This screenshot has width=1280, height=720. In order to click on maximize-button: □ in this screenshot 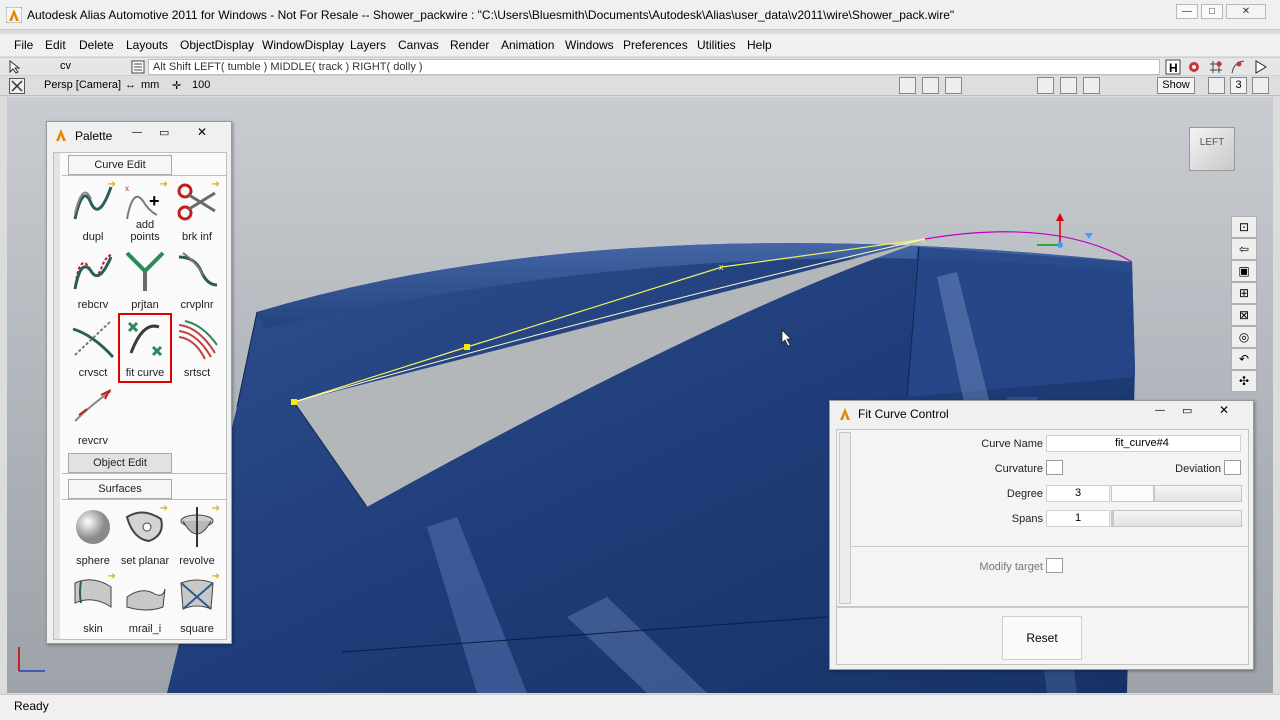, I will do `click(1212, 11)`.